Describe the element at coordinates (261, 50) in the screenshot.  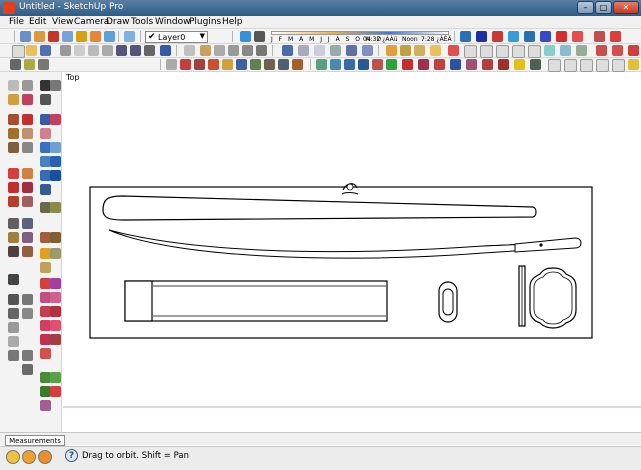
I see `left-view-icon` at that location.